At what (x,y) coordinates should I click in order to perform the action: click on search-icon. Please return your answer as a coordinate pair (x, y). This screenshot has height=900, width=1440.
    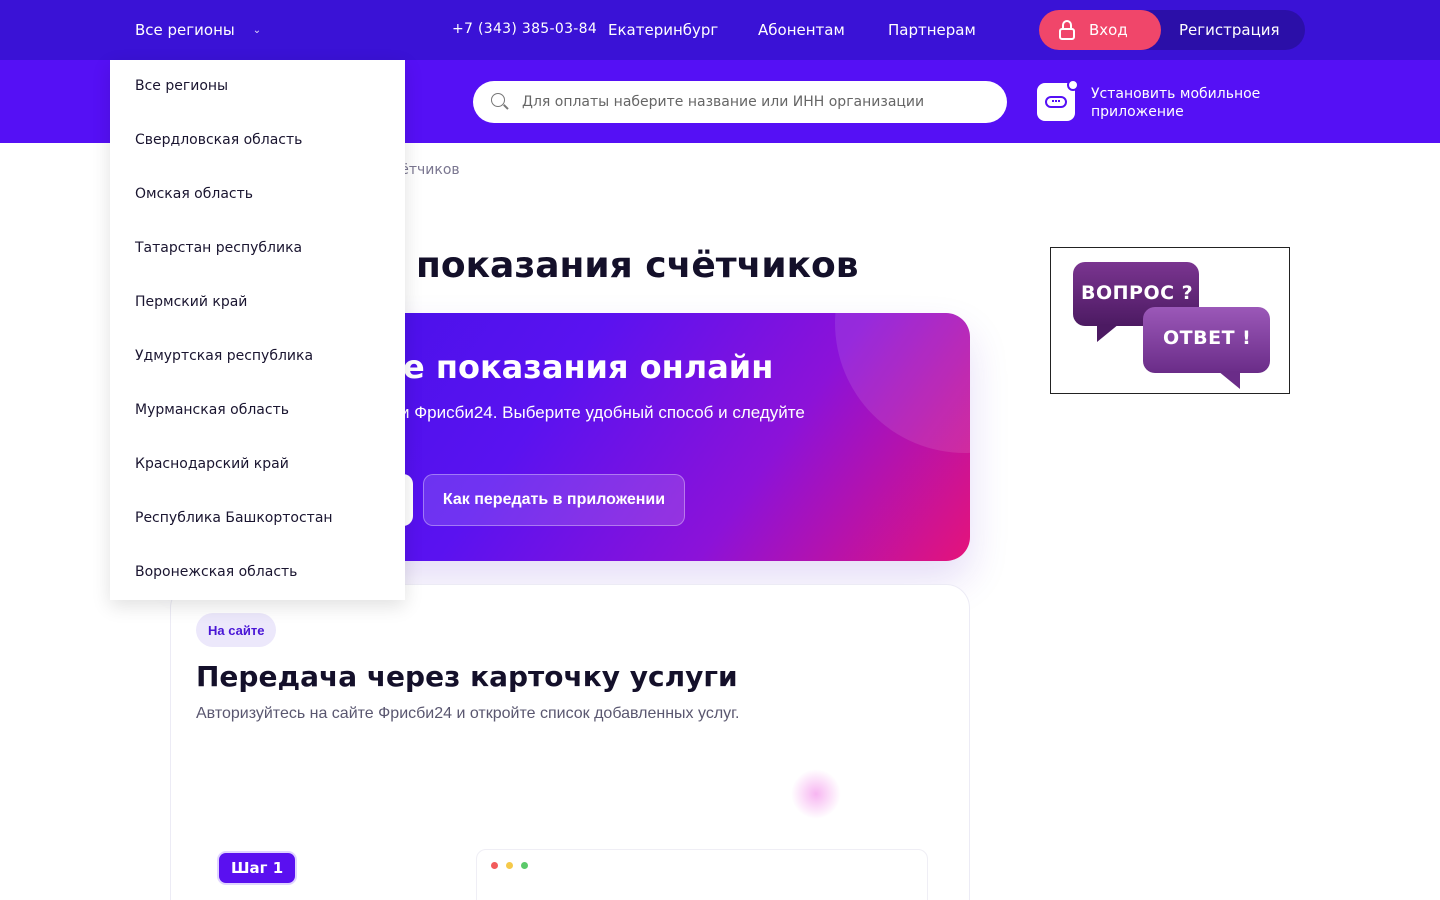
    Looking at the image, I should click on (500, 102).